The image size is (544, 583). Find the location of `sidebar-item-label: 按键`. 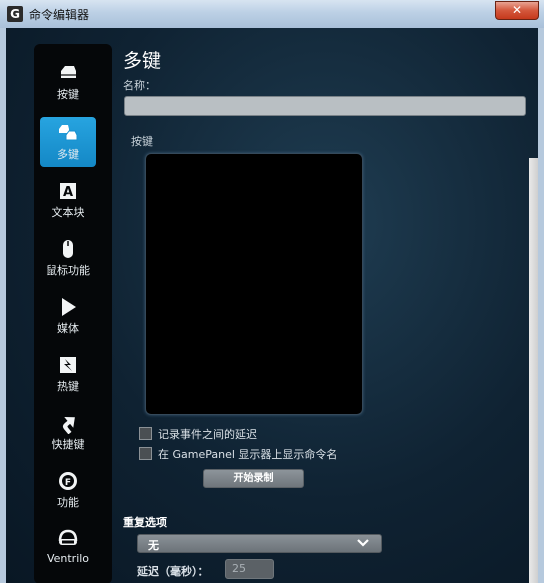

sidebar-item-label: 按键 is located at coordinates (68, 94).